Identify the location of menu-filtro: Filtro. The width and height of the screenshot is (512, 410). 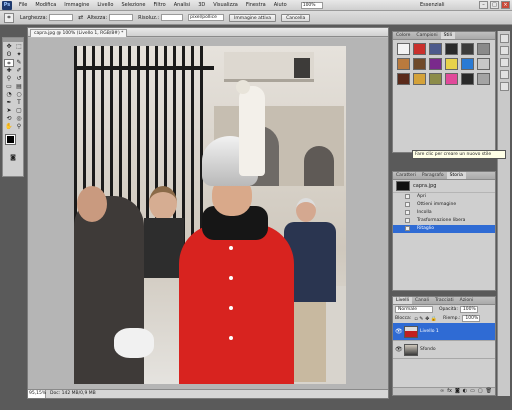
(159, 5).